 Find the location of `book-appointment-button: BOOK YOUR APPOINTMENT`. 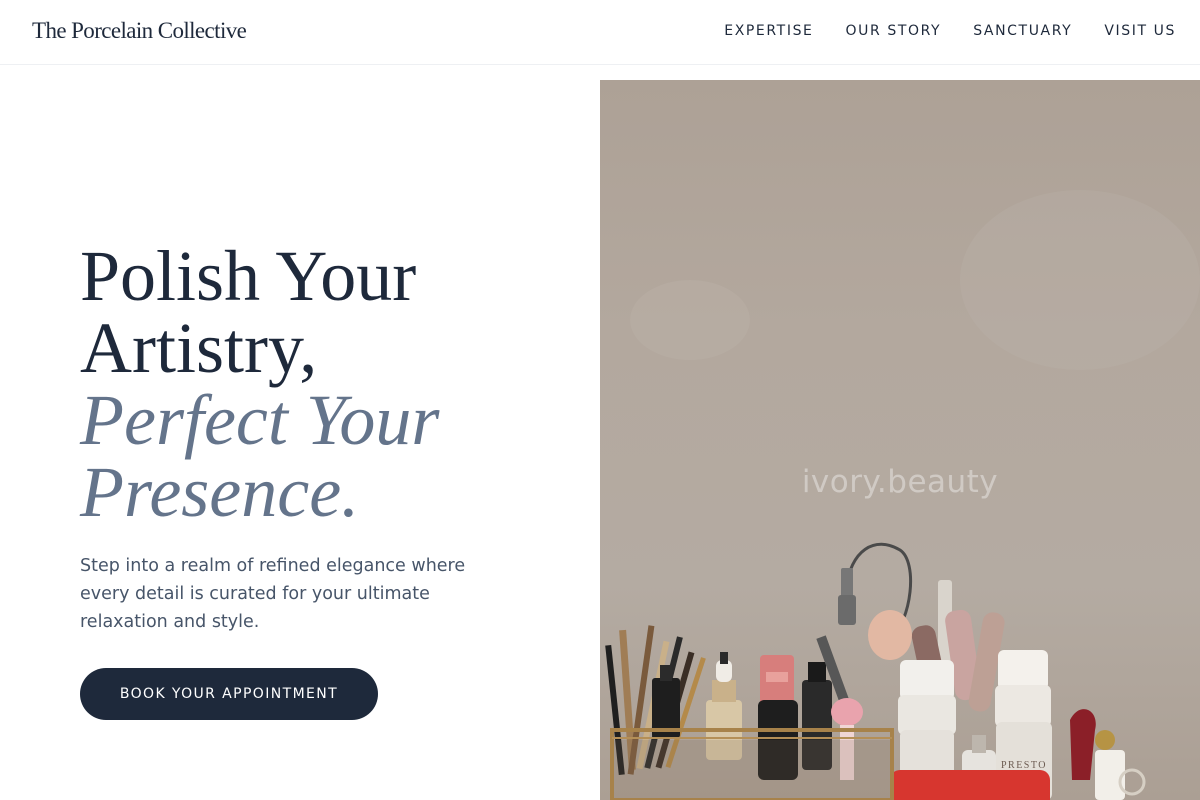

book-appointment-button: BOOK YOUR APPOINTMENT is located at coordinates (229, 694).